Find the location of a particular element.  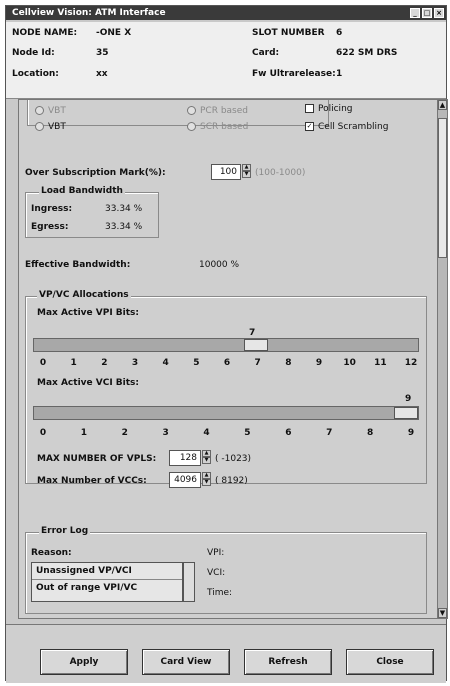

option-radio-1: VBT is located at coordinates (50, 111).